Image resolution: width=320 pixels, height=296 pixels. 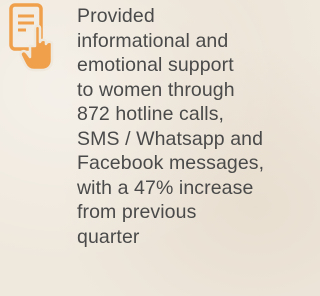 What do you see at coordinates (151, 114) in the screenshot?
I see `stat-line: 872 hotline calls,` at bounding box center [151, 114].